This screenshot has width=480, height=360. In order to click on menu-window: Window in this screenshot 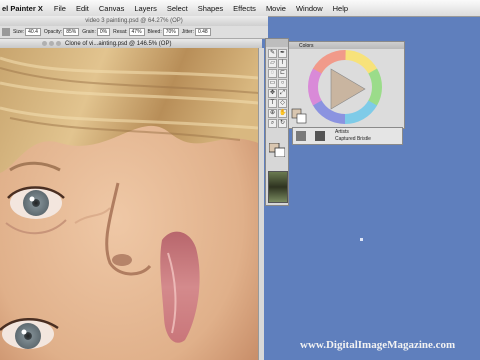, I will do `click(309, 8)`.